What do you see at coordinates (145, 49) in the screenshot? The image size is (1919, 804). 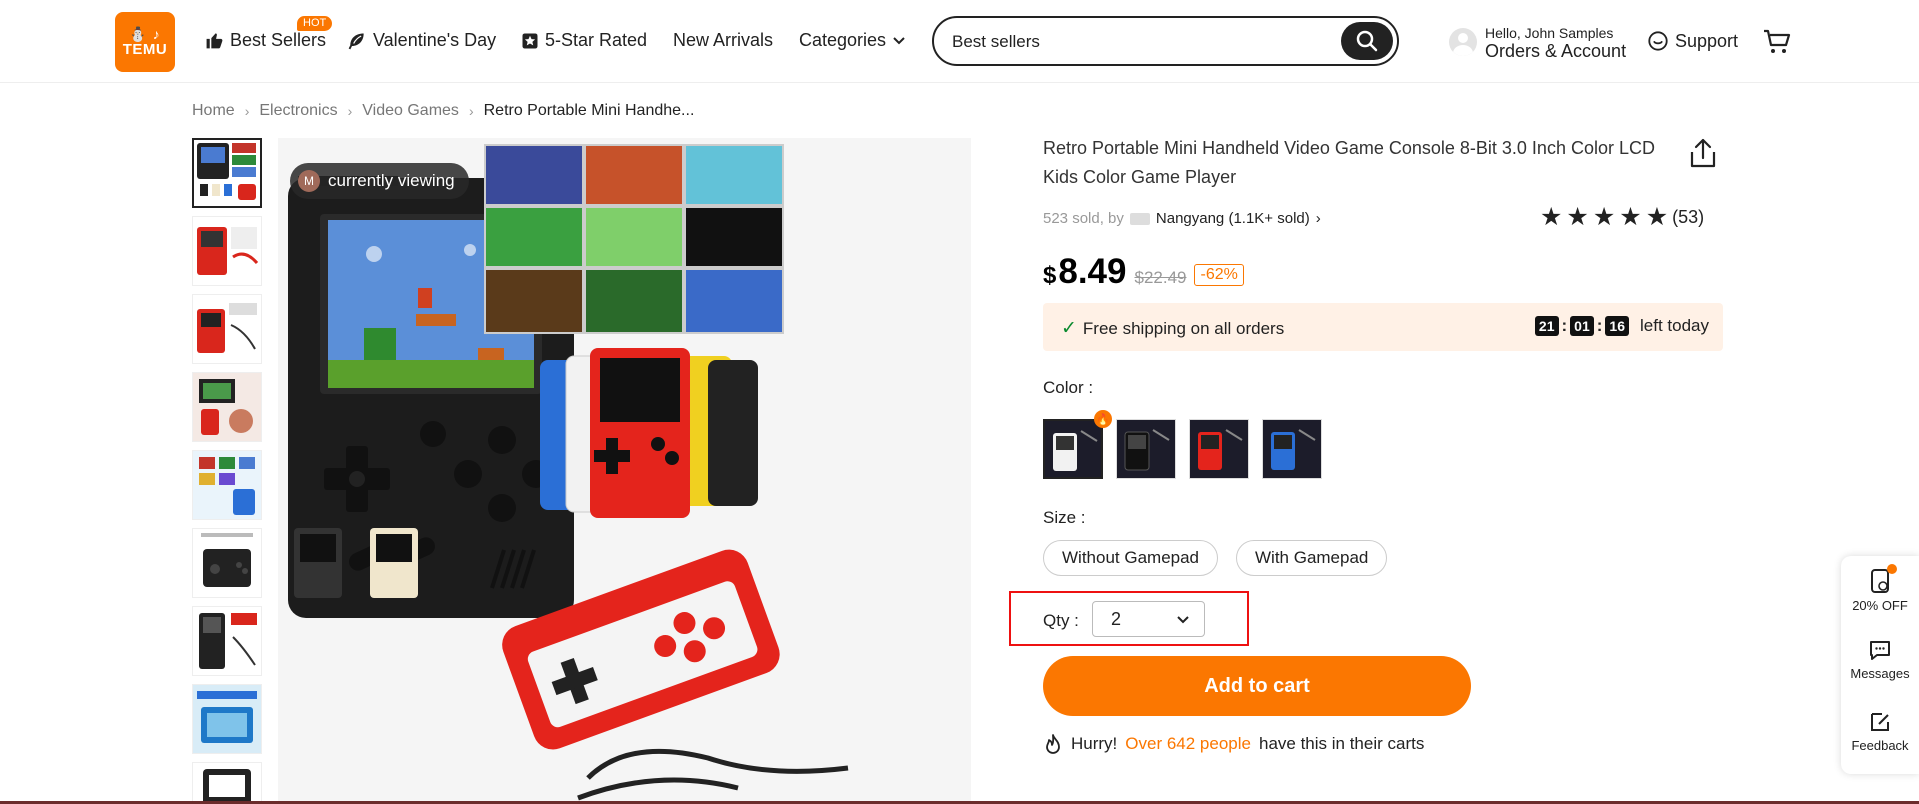 I see `logo-text: TEMU` at bounding box center [145, 49].